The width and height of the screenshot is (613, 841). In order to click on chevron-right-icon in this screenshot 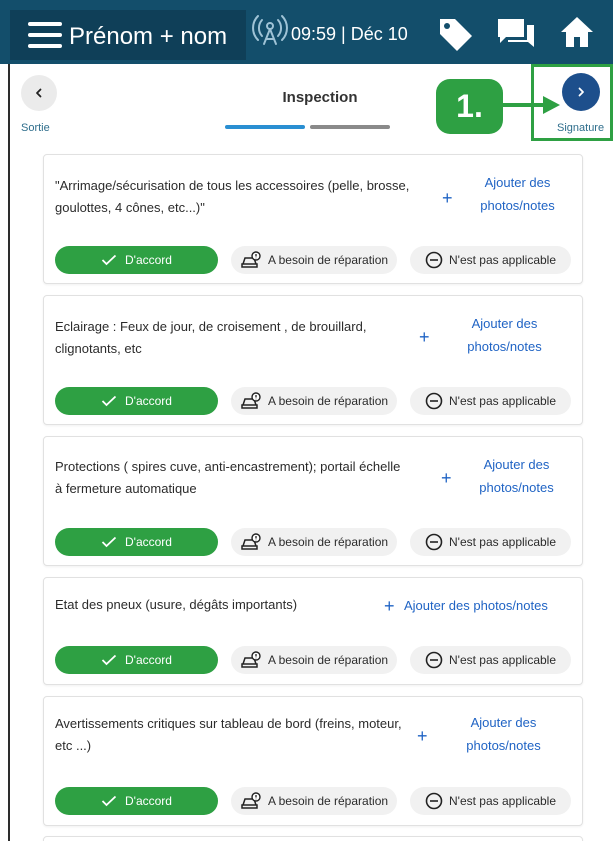, I will do `click(581, 92)`.